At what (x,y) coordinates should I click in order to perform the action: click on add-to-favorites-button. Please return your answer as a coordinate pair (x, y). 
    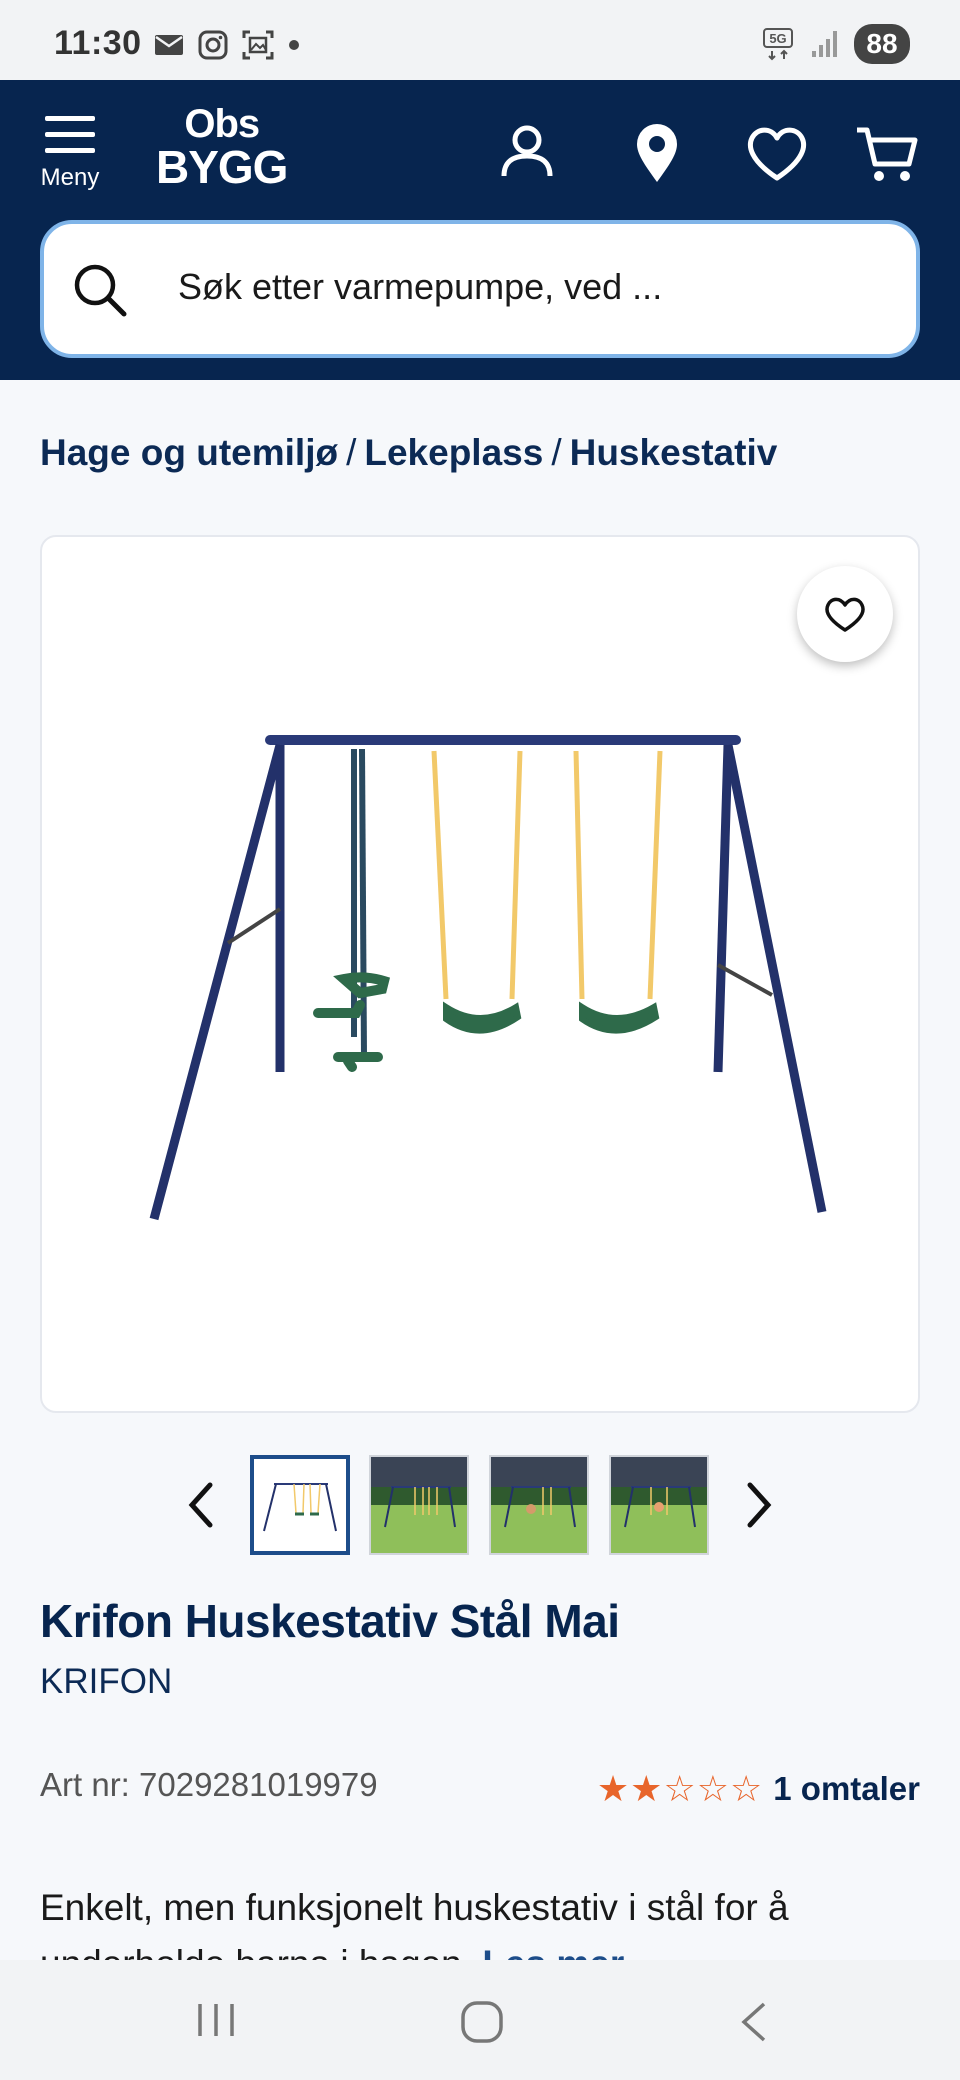
    Looking at the image, I should click on (845, 614).